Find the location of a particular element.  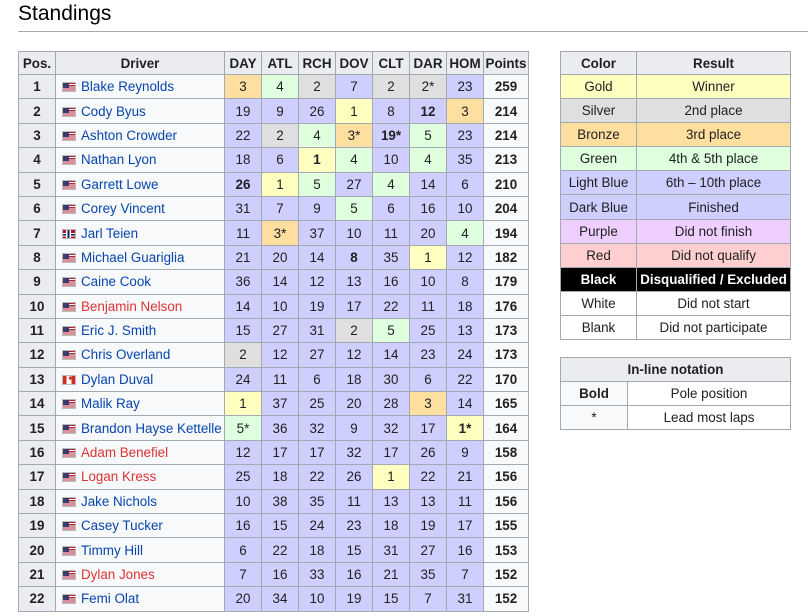

result-cell-hom: 23 is located at coordinates (465, 86).